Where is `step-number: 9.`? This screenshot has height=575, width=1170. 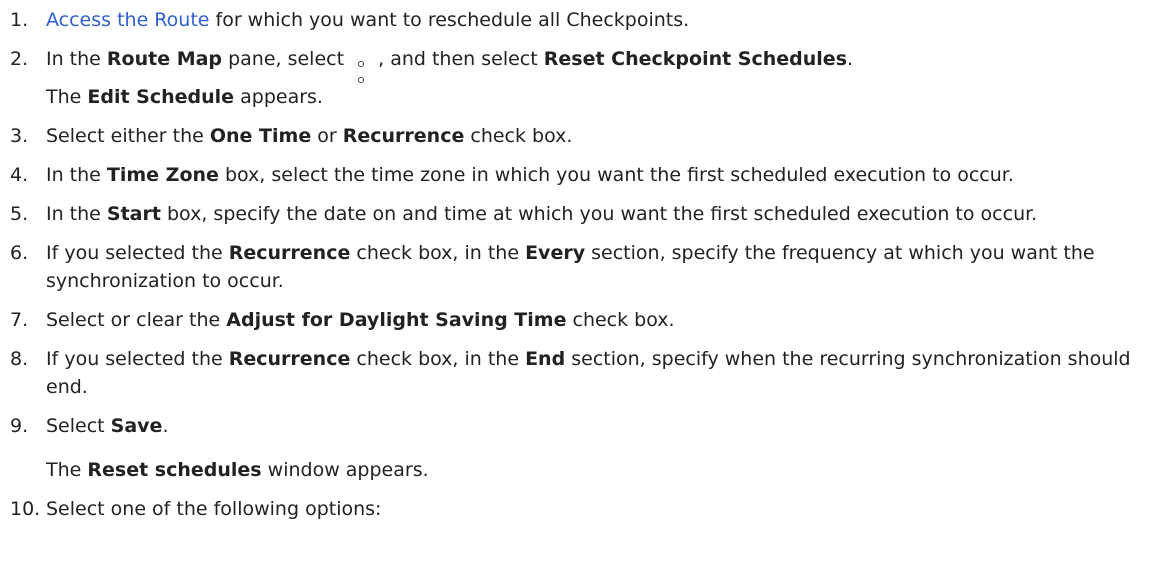
step-number: 9. is located at coordinates (19, 426).